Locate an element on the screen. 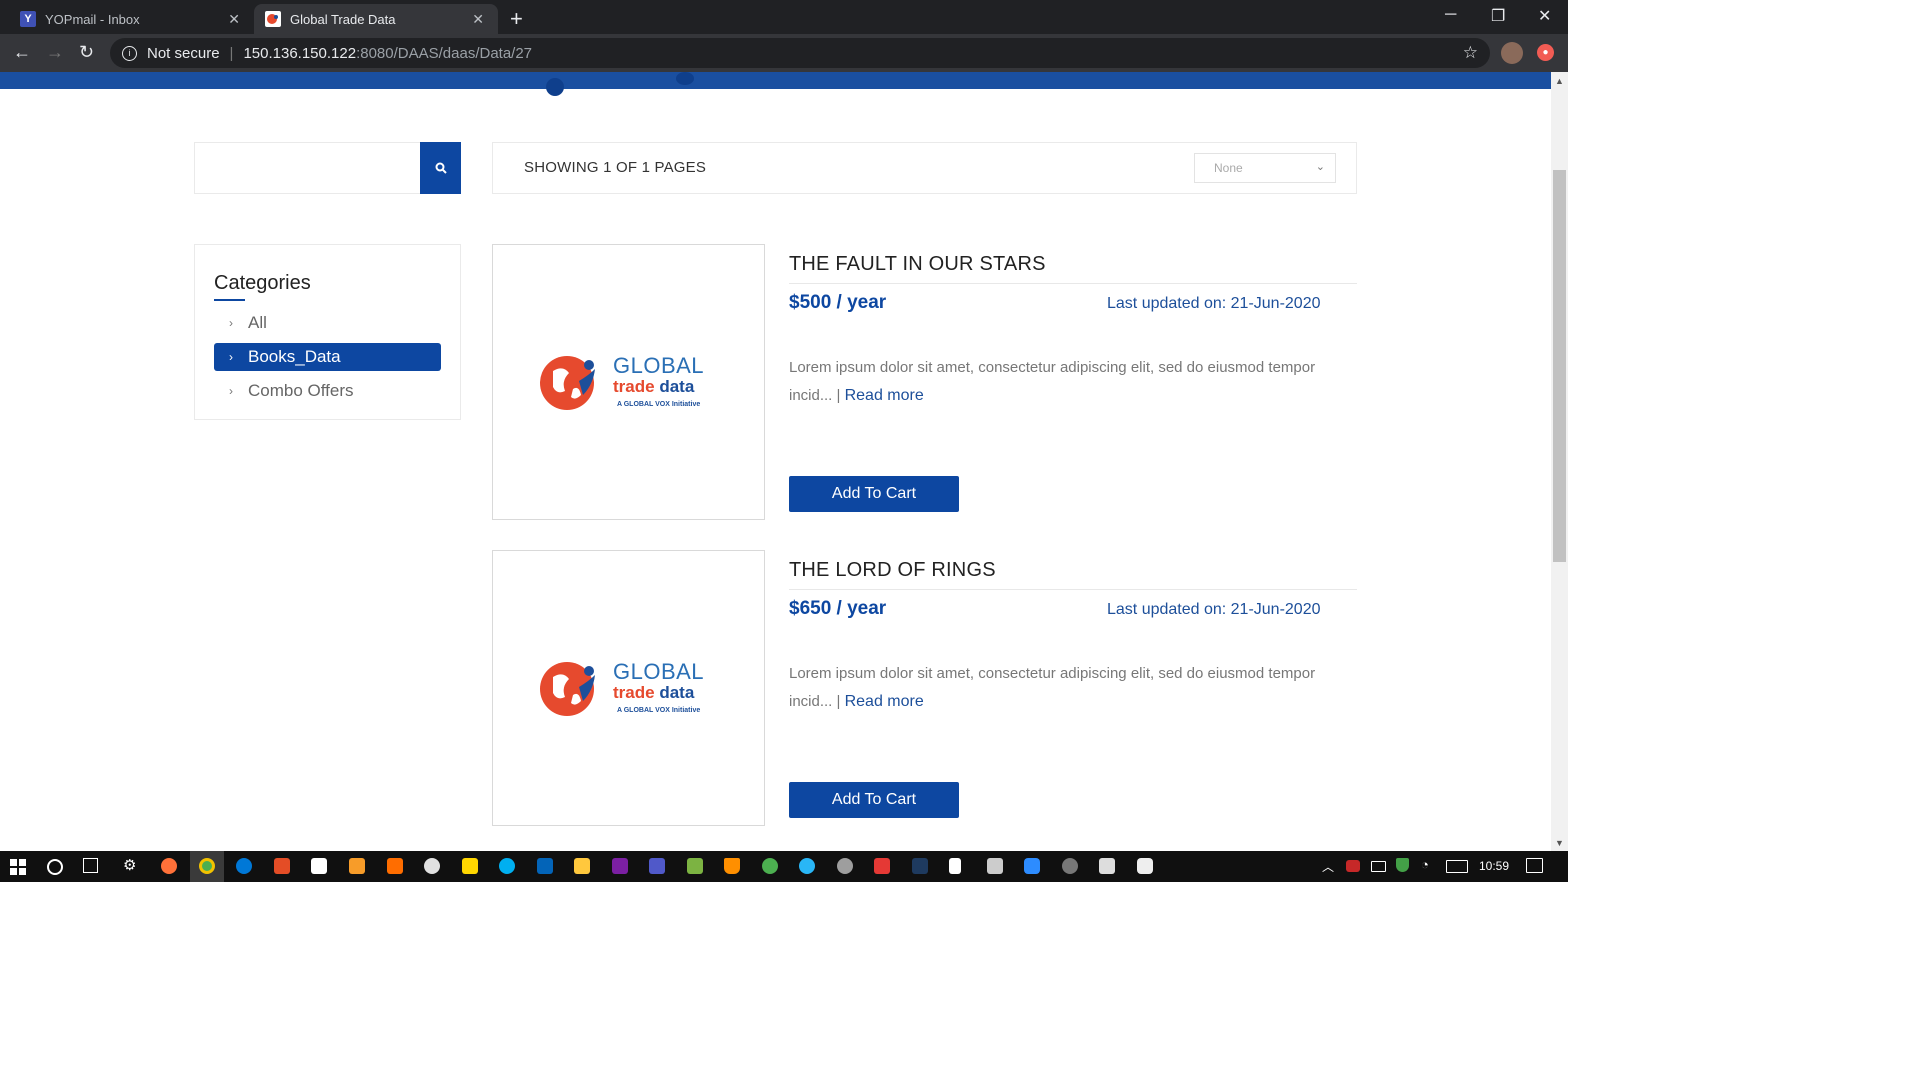  category-item-combo-offers: › Combo Offers is located at coordinates (327, 391).